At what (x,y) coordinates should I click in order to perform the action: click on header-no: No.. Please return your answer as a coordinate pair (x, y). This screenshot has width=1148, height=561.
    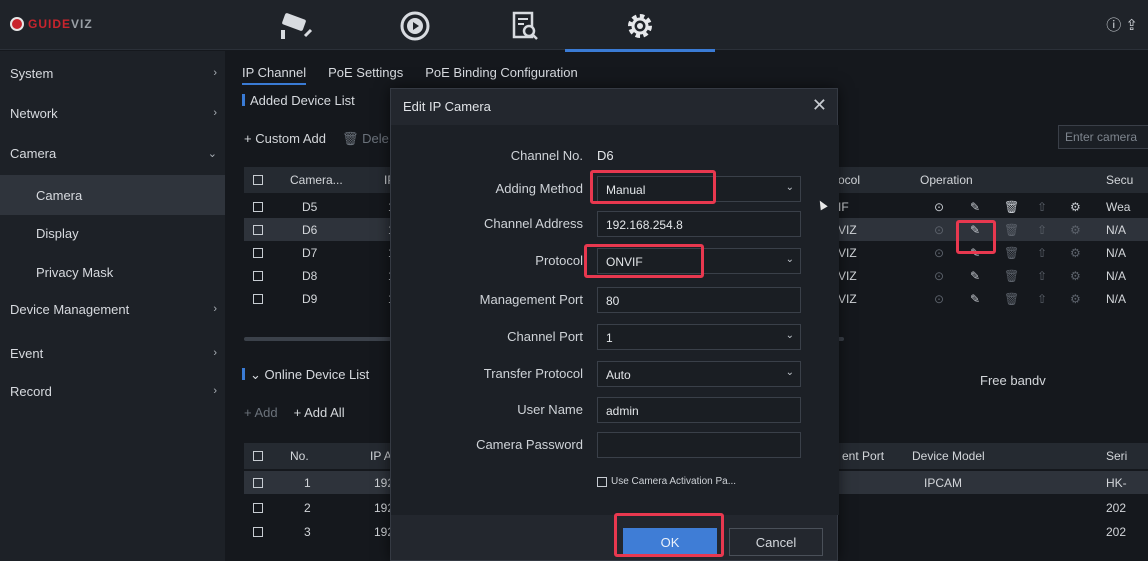
    Looking at the image, I should click on (299, 456).